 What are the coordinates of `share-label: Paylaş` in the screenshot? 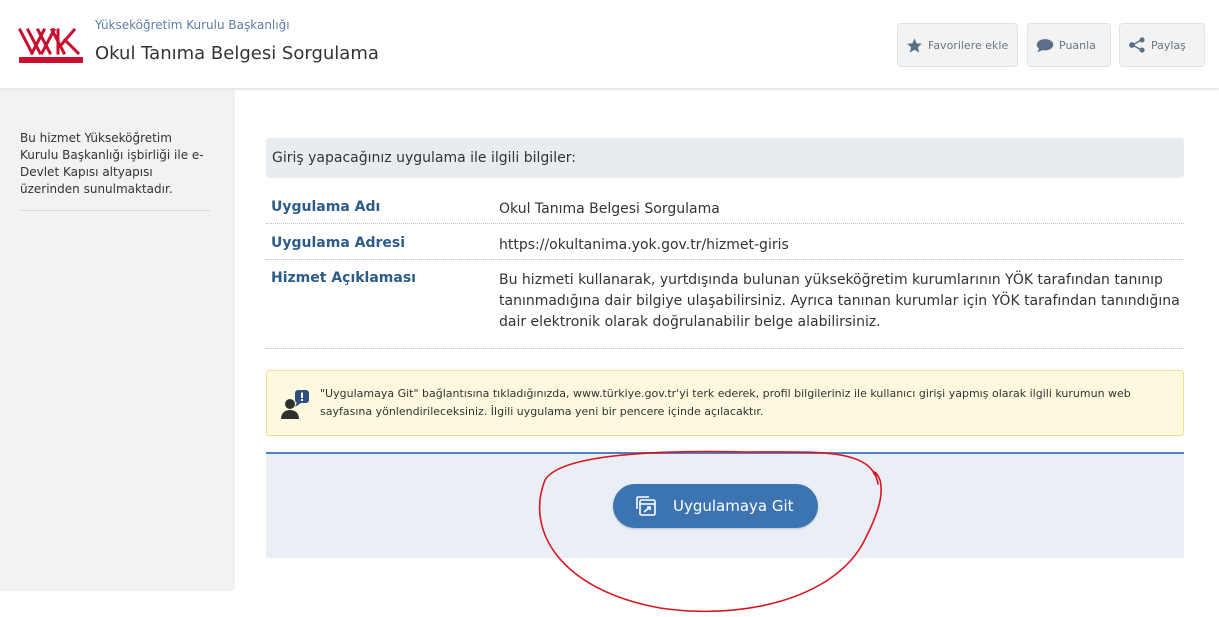 It's located at (1168, 45).